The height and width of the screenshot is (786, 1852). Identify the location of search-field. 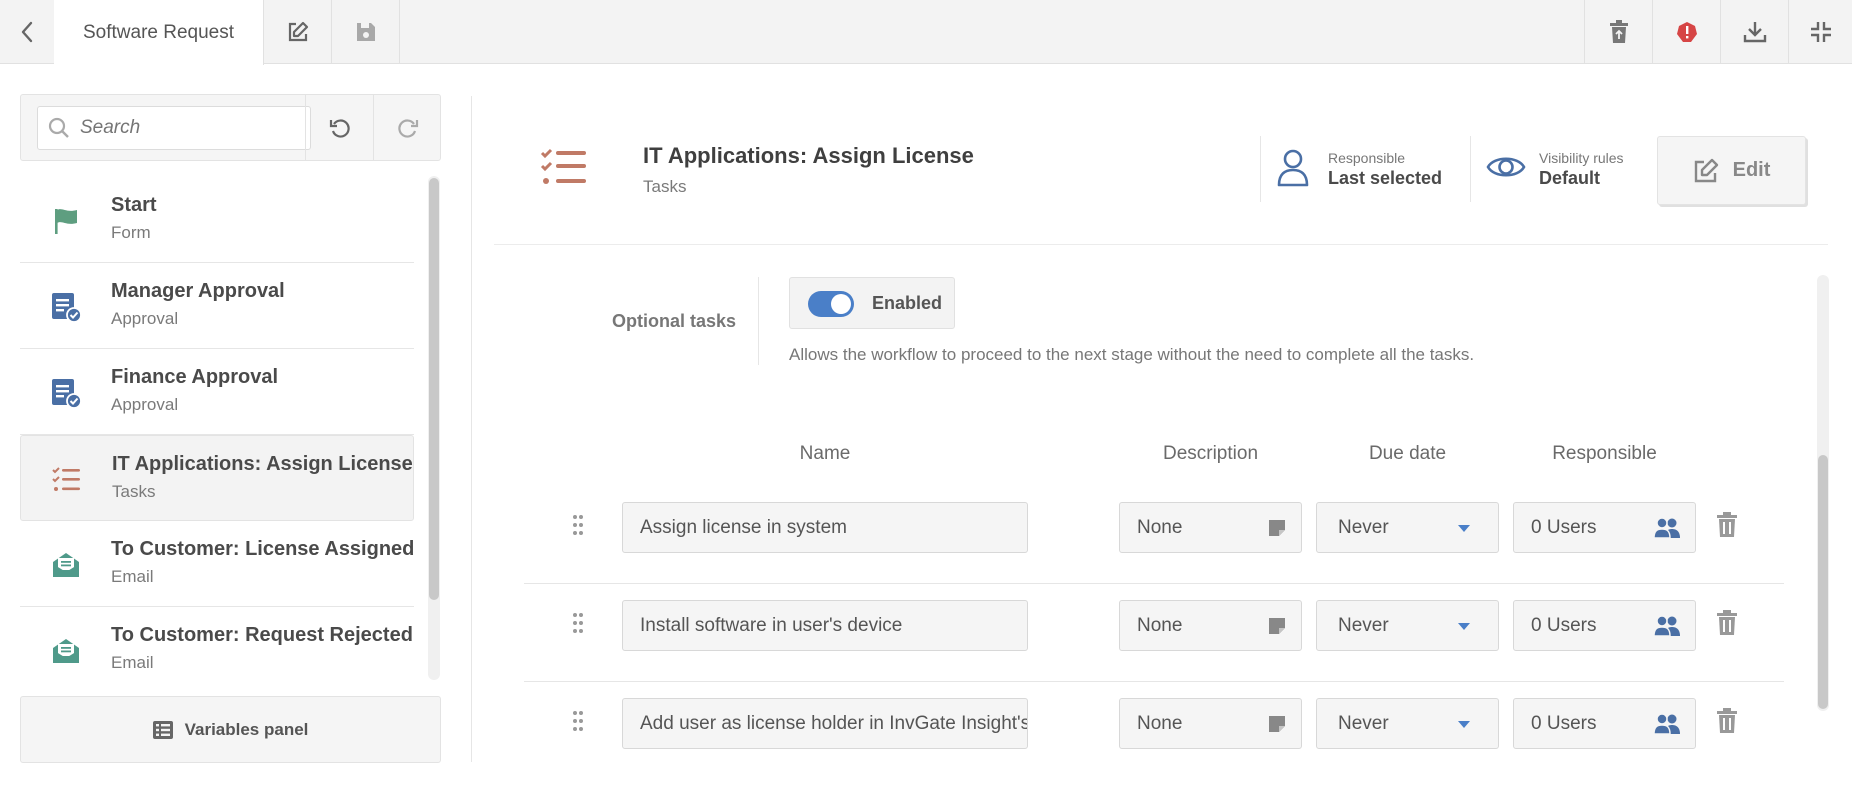
(174, 128).